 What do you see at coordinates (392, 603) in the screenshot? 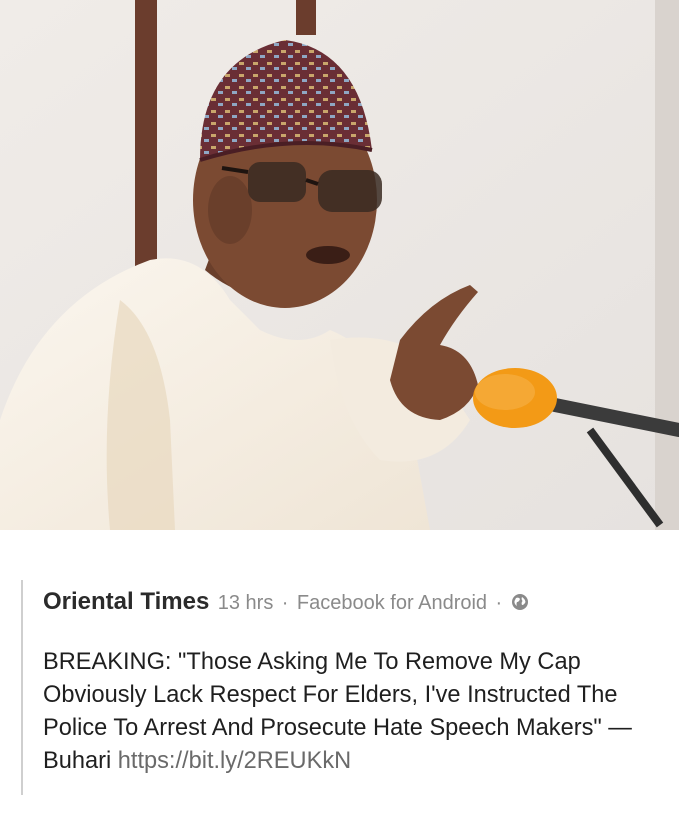
I see `post-source: Facebook for Android` at bounding box center [392, 603].